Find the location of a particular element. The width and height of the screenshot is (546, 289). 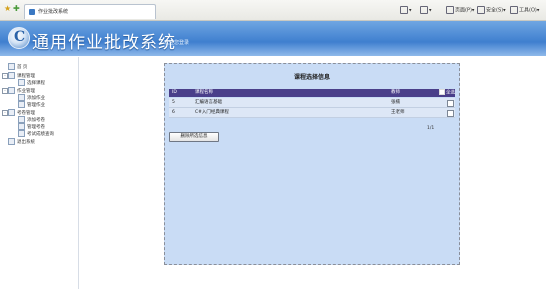

sidebar-item-label: 首 页 is located at coordinates (22, 67).